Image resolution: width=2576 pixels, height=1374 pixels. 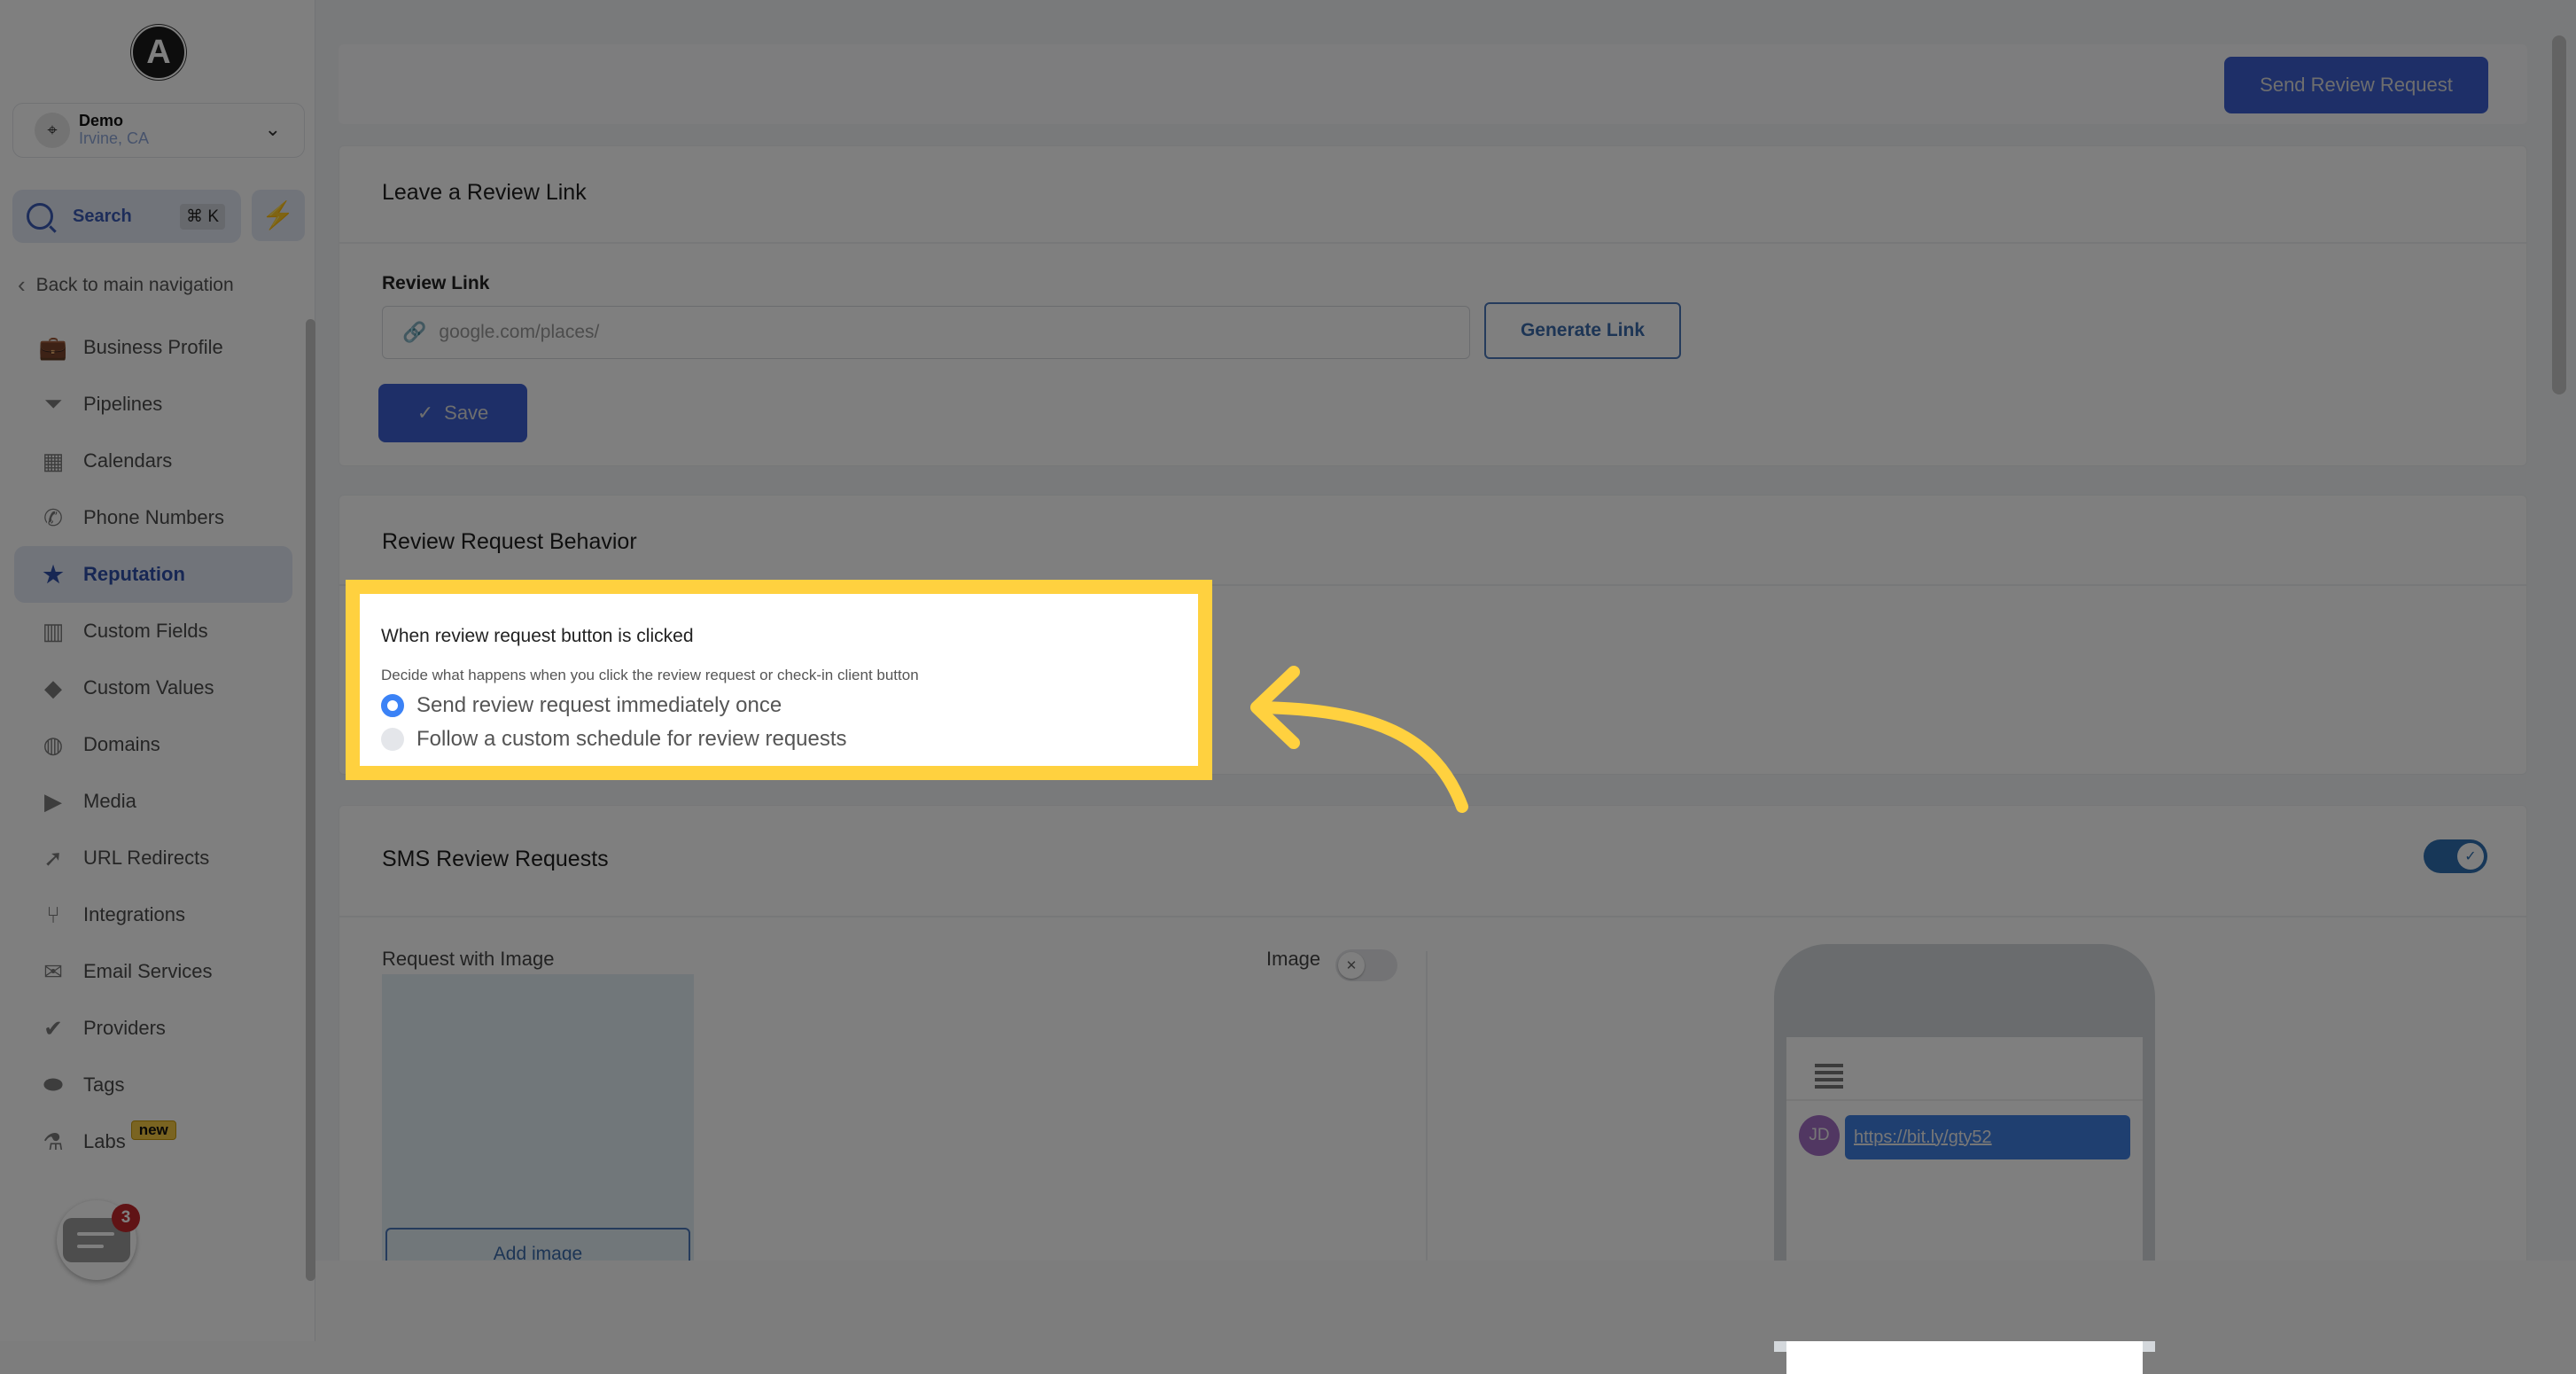 I want to click on behavior-question: When review request button is clicked, so click(x=537, y=636).